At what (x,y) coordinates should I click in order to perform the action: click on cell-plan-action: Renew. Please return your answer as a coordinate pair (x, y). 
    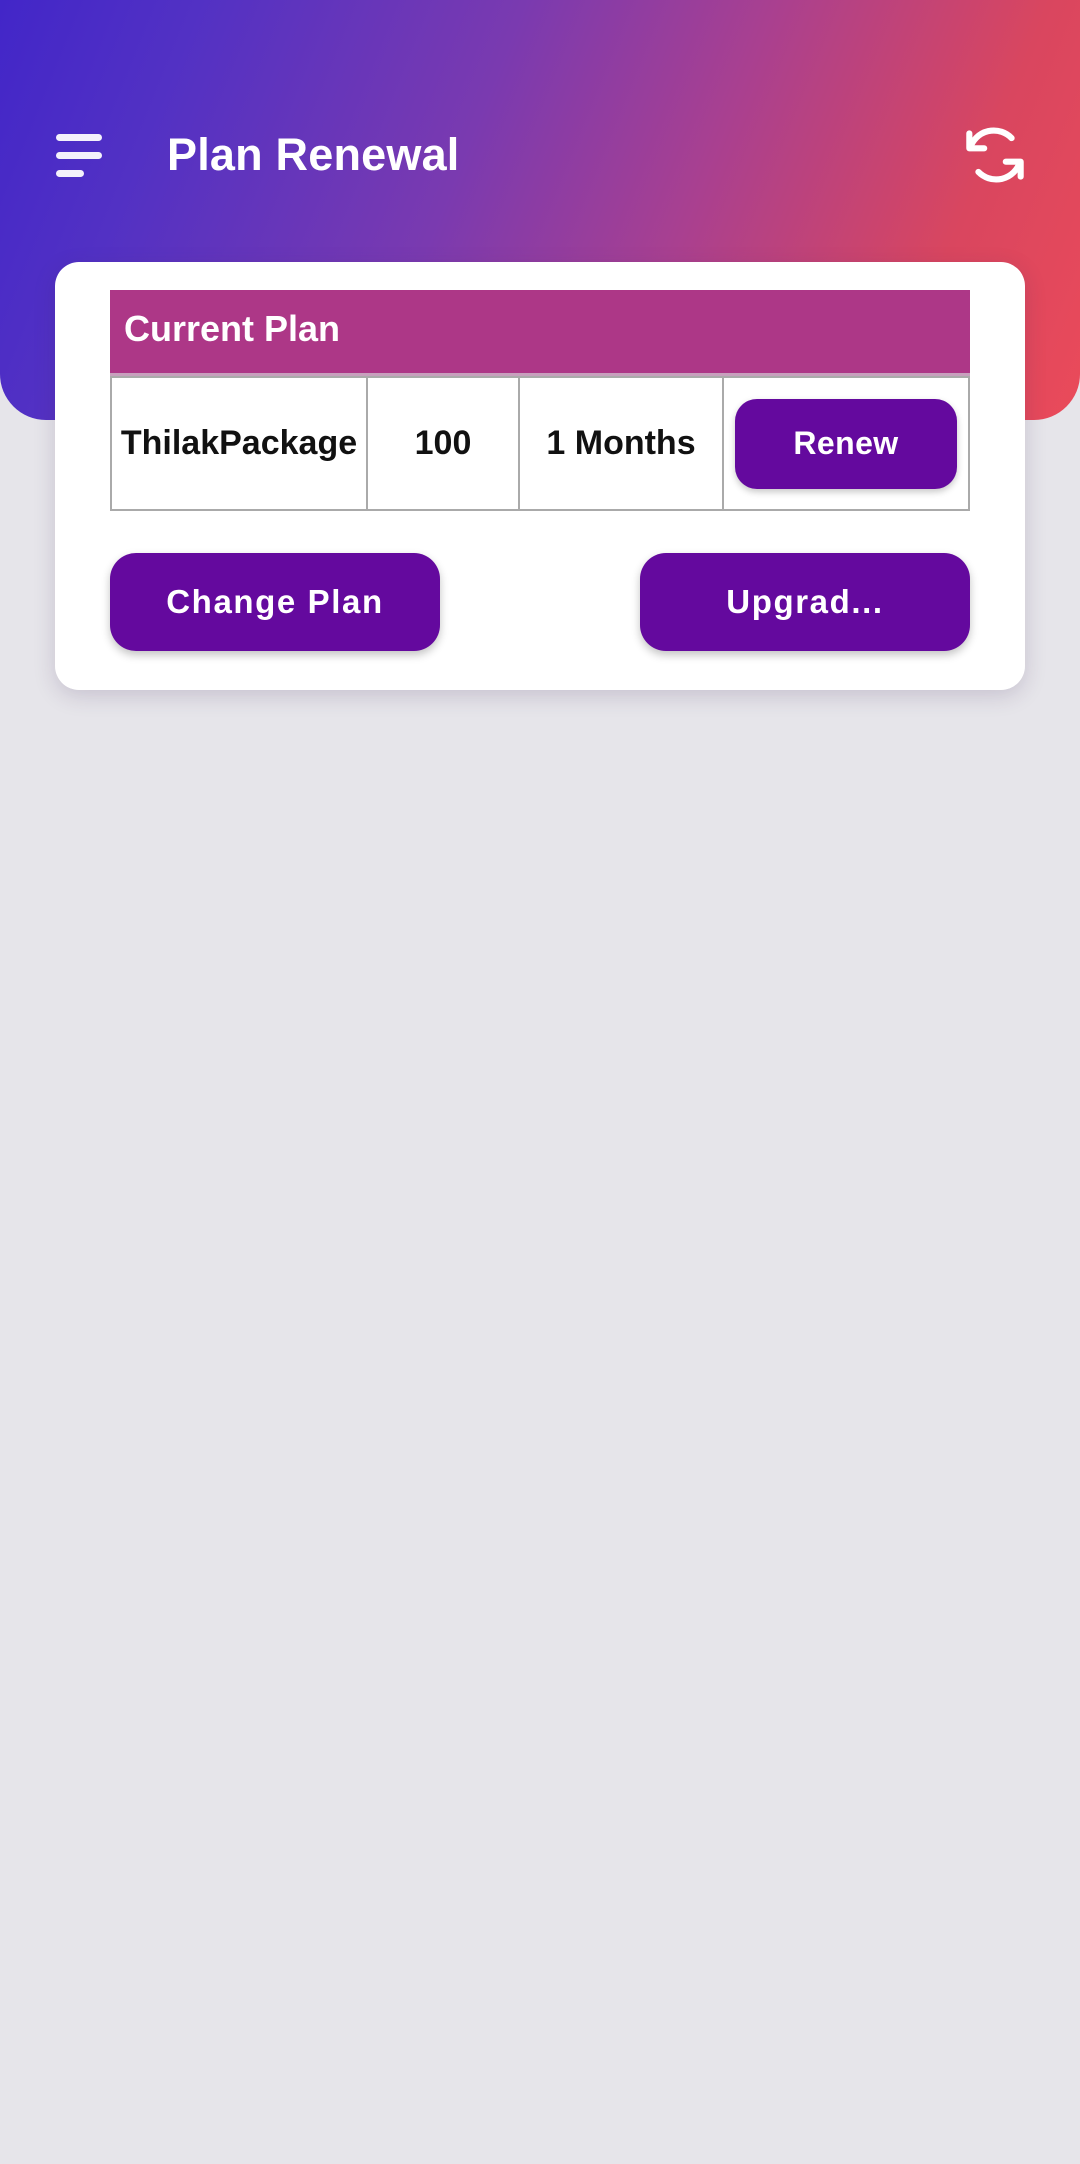
    Looking at the image, I should click on (847, 443).